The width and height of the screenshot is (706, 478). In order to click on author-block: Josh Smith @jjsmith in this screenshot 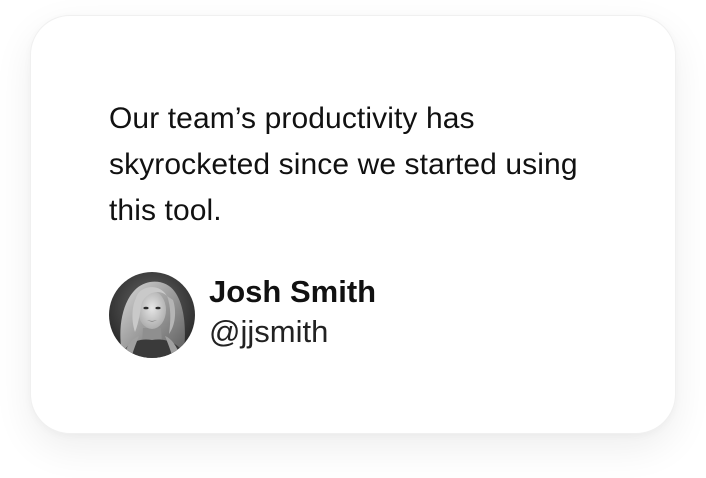, I will do `click(242, 315)`.